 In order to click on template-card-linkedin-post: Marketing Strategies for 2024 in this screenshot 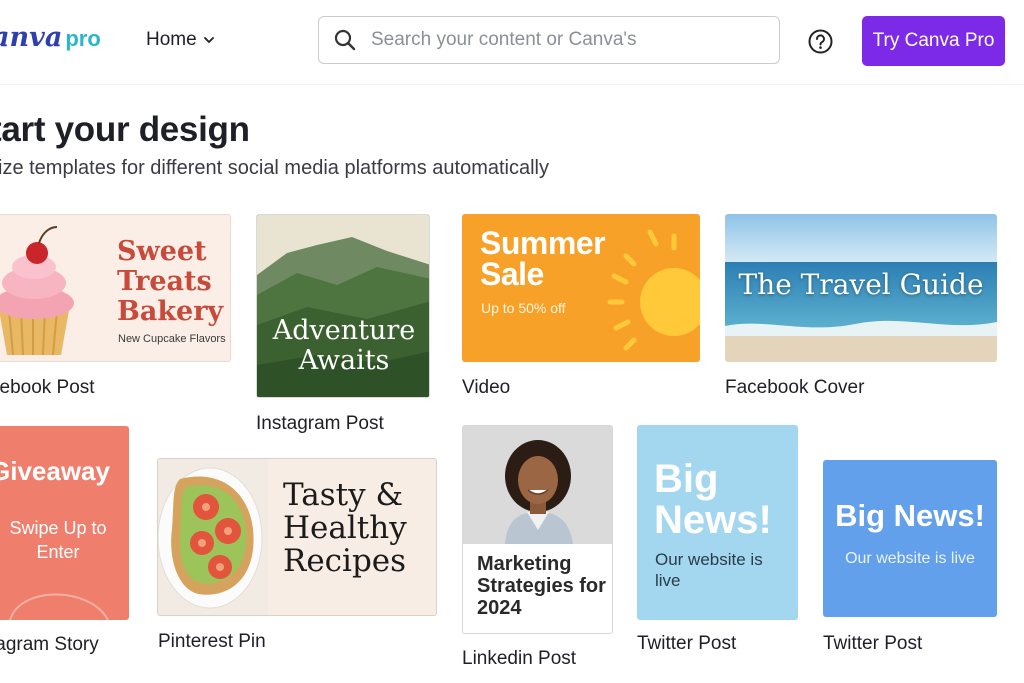, I will do `click(537, 529)`.